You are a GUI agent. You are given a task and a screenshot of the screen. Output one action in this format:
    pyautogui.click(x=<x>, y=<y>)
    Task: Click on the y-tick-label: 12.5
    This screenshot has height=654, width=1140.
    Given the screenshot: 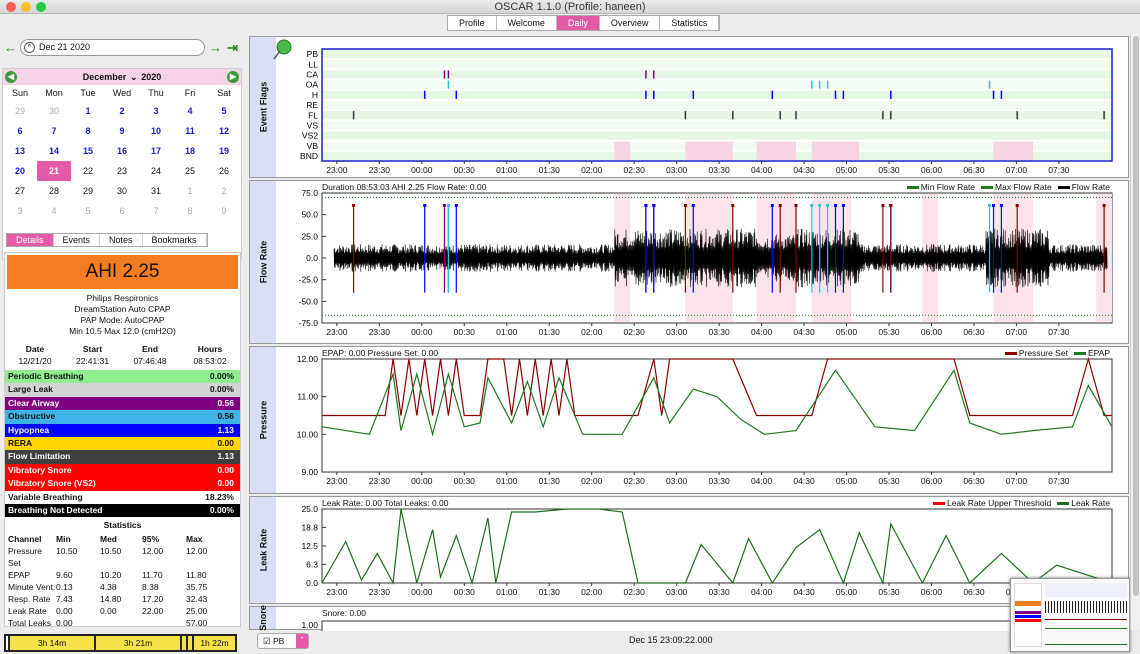 What is the action you would take?
    pyautogui.click(x=309, y=546)
    